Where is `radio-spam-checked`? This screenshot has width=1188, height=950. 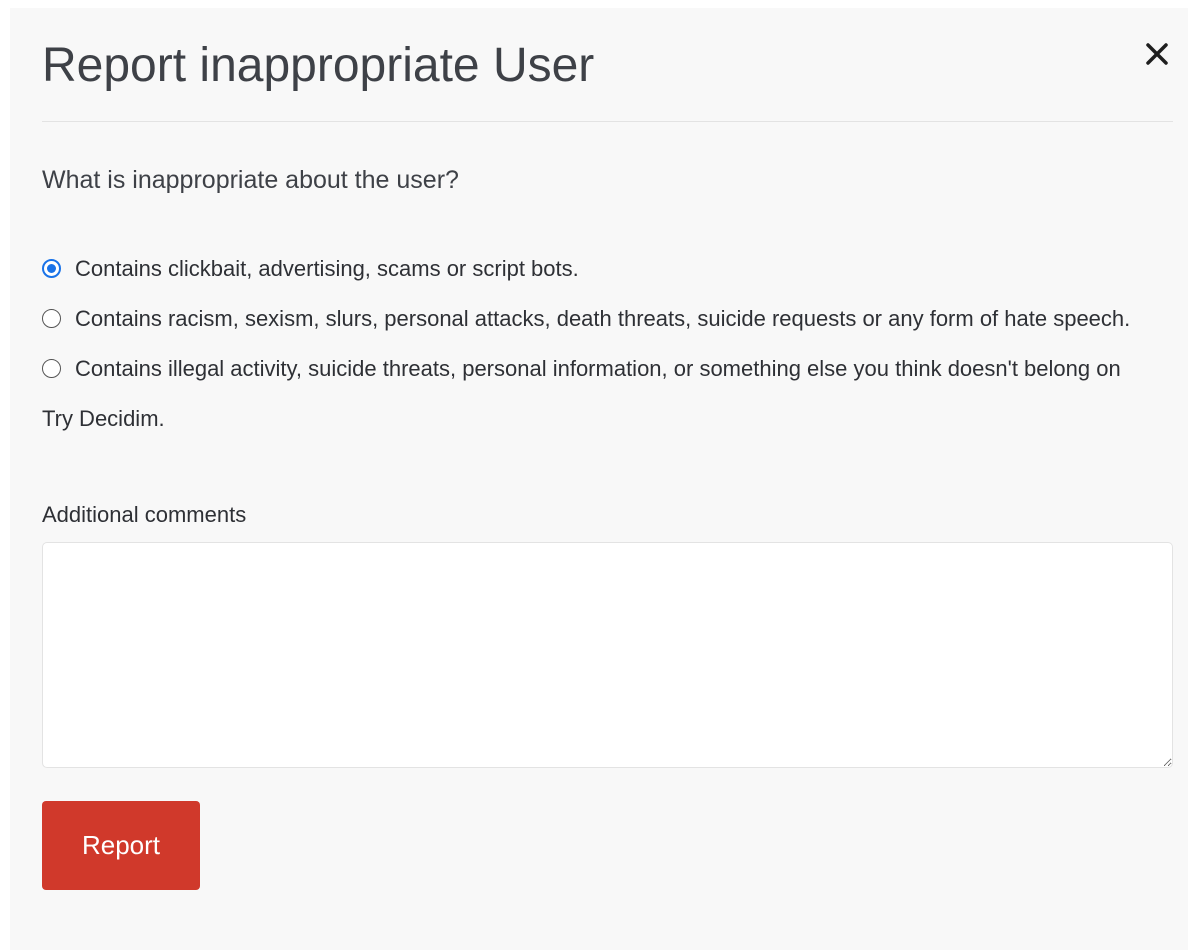
radio-spam-checked is located at coordinates (51, 268).